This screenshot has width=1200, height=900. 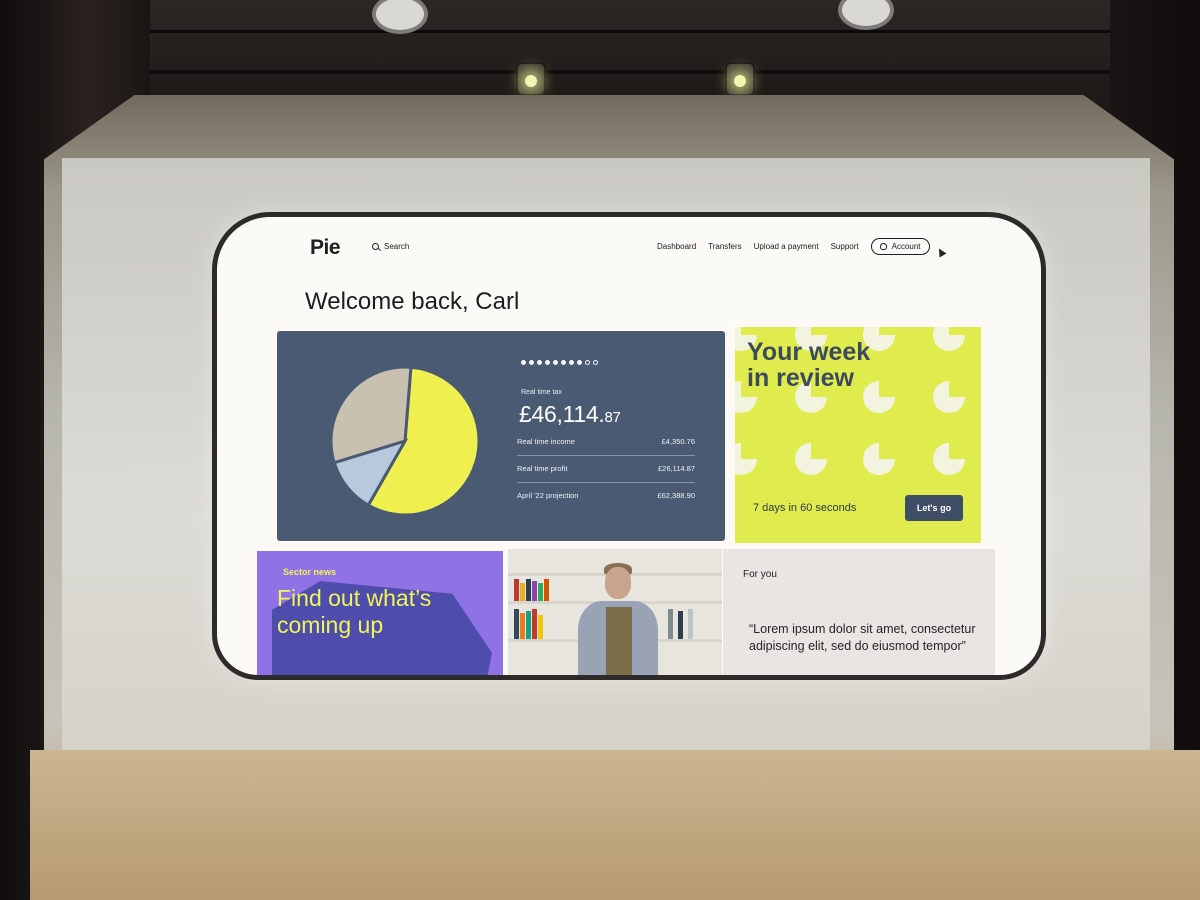 I want to click on week-review-title: Your week in review, so click(x=808, y=365).